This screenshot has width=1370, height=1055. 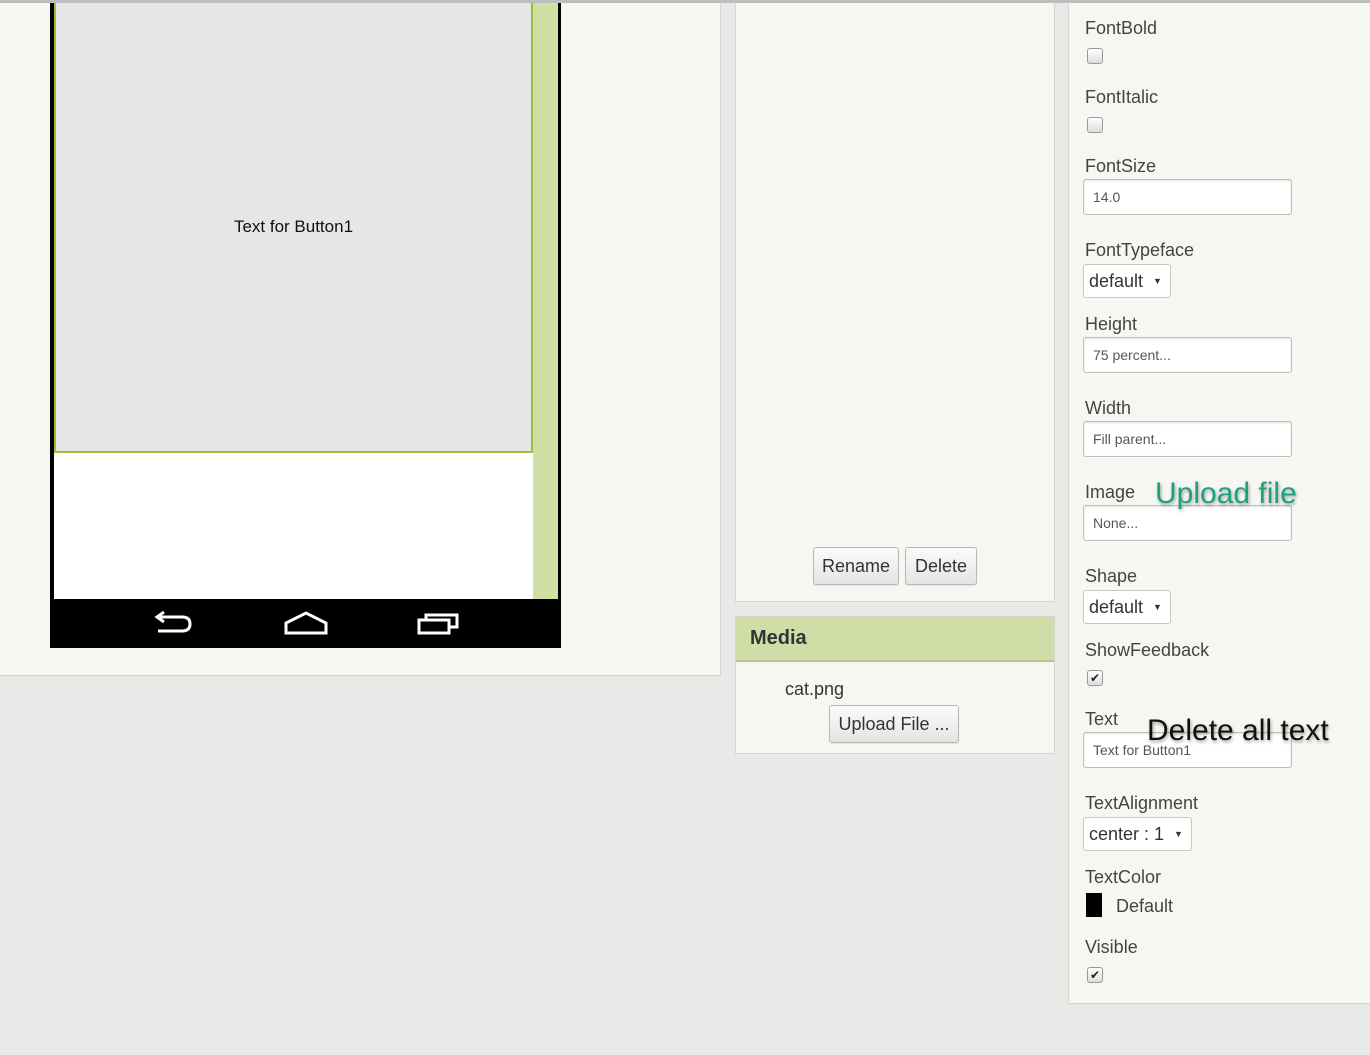 What do you see at coordinates (1238, 730) in the screenshot?
I see `delete-all-text-annotation: Delete all text` at bounding box center [1238, 730].